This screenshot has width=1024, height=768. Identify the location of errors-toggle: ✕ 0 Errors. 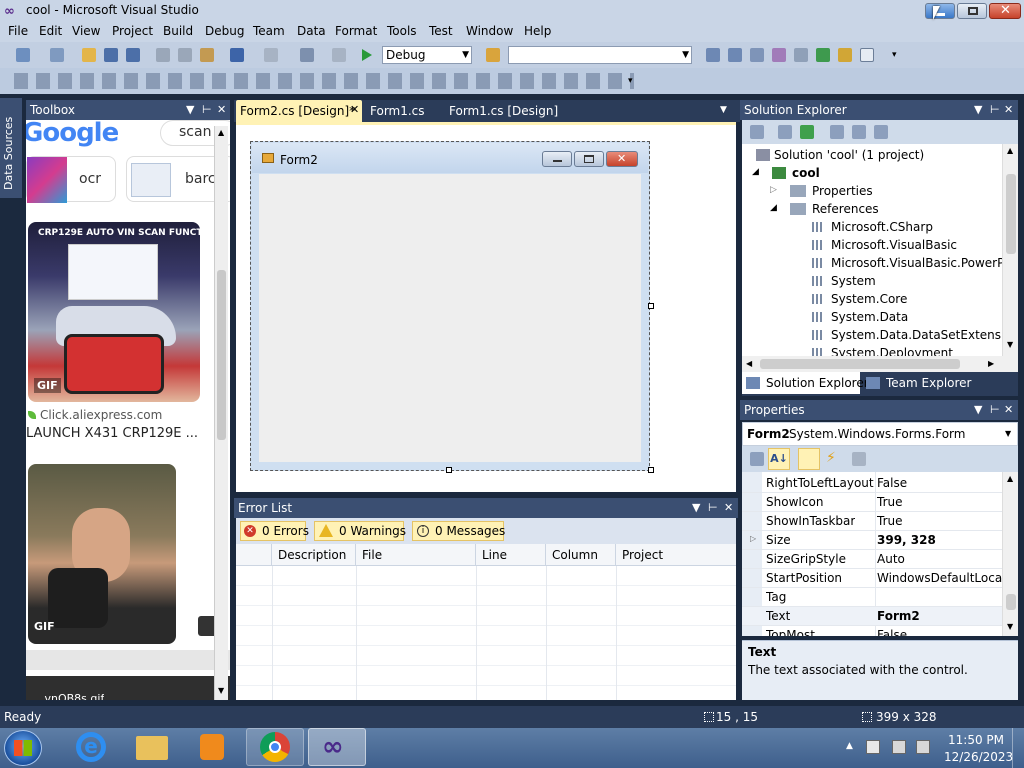
(274, 531).